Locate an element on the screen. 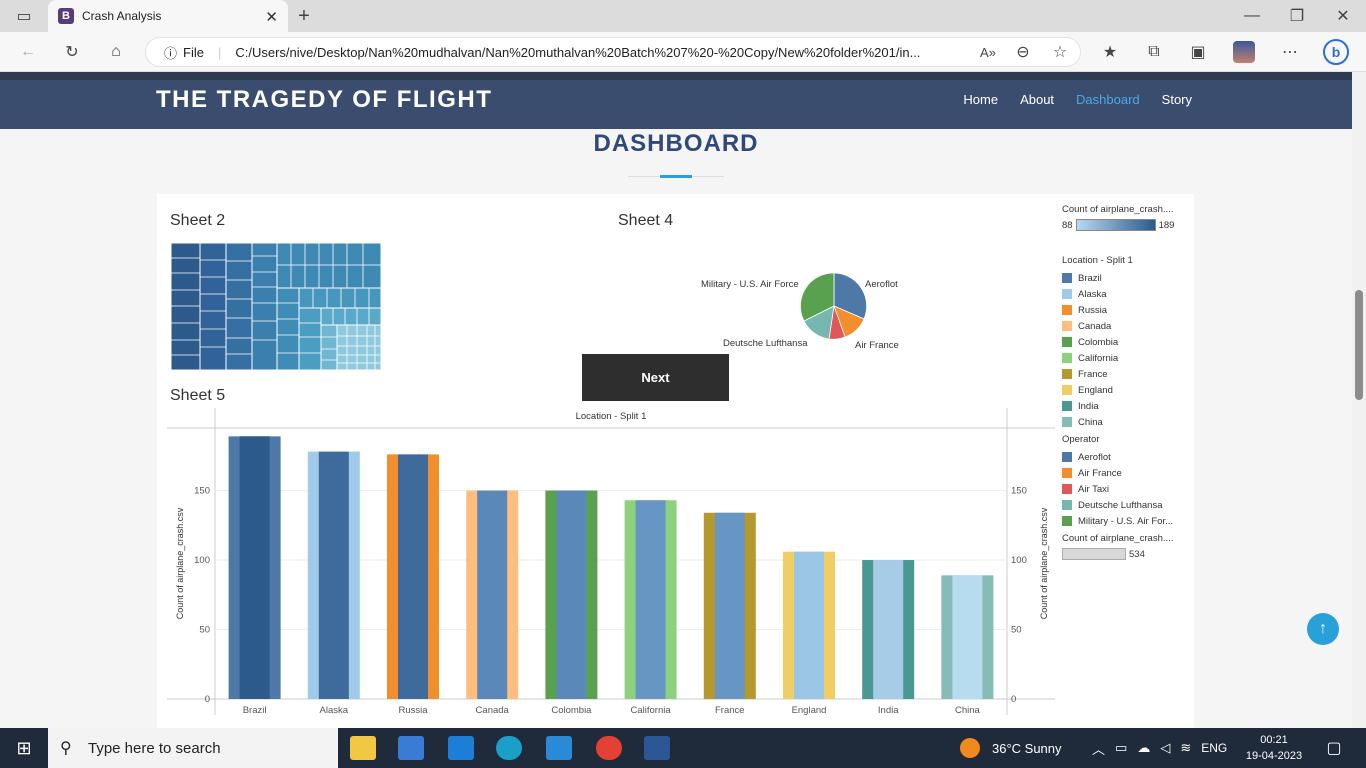 The height and width of the screenshot is (768, 1366). sheet5-title: Sheet 5 is located at coordinates (198, 395).